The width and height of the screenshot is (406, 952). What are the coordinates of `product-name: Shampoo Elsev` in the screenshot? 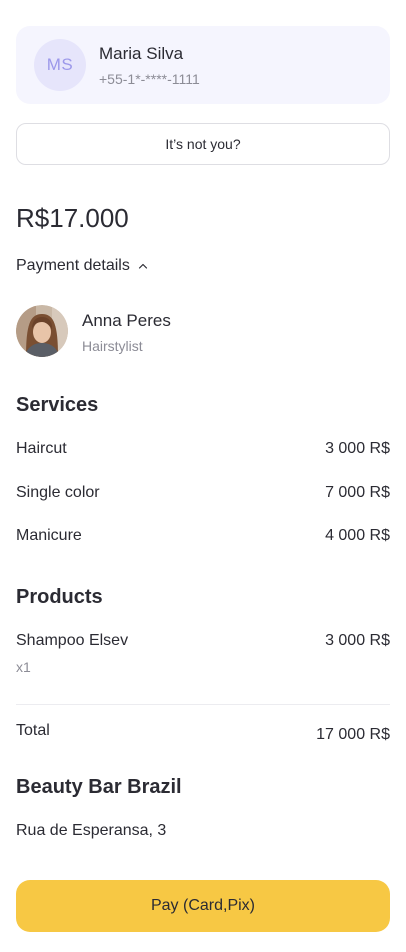 It's located at (72, 640).